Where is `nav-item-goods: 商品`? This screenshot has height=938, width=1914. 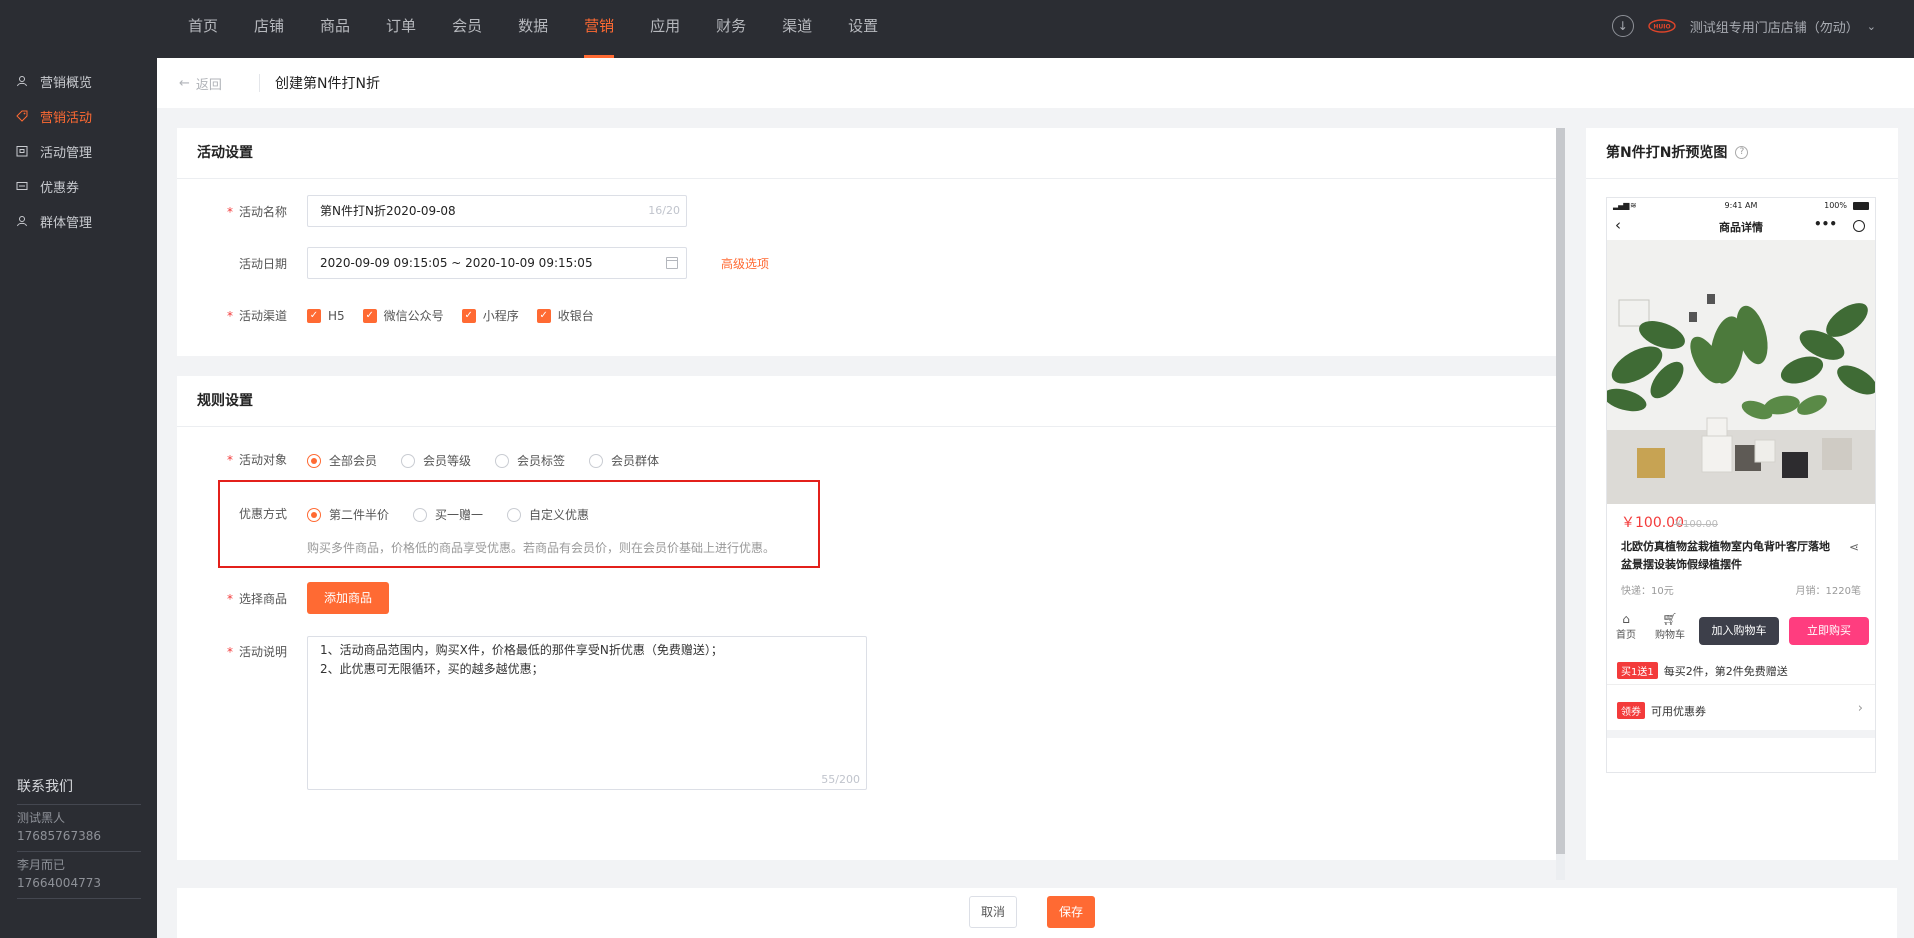
nav-item-goods: 商品 is located at coordinates (335, 29).